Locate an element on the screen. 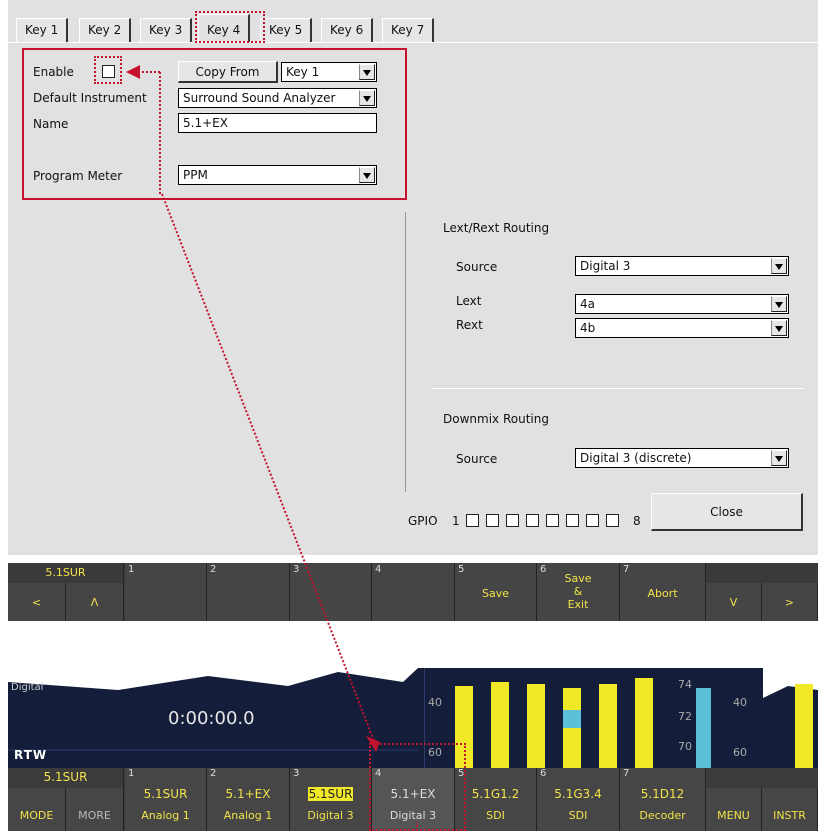  scale-right-top: 40 is located at coordinates (740, 702).